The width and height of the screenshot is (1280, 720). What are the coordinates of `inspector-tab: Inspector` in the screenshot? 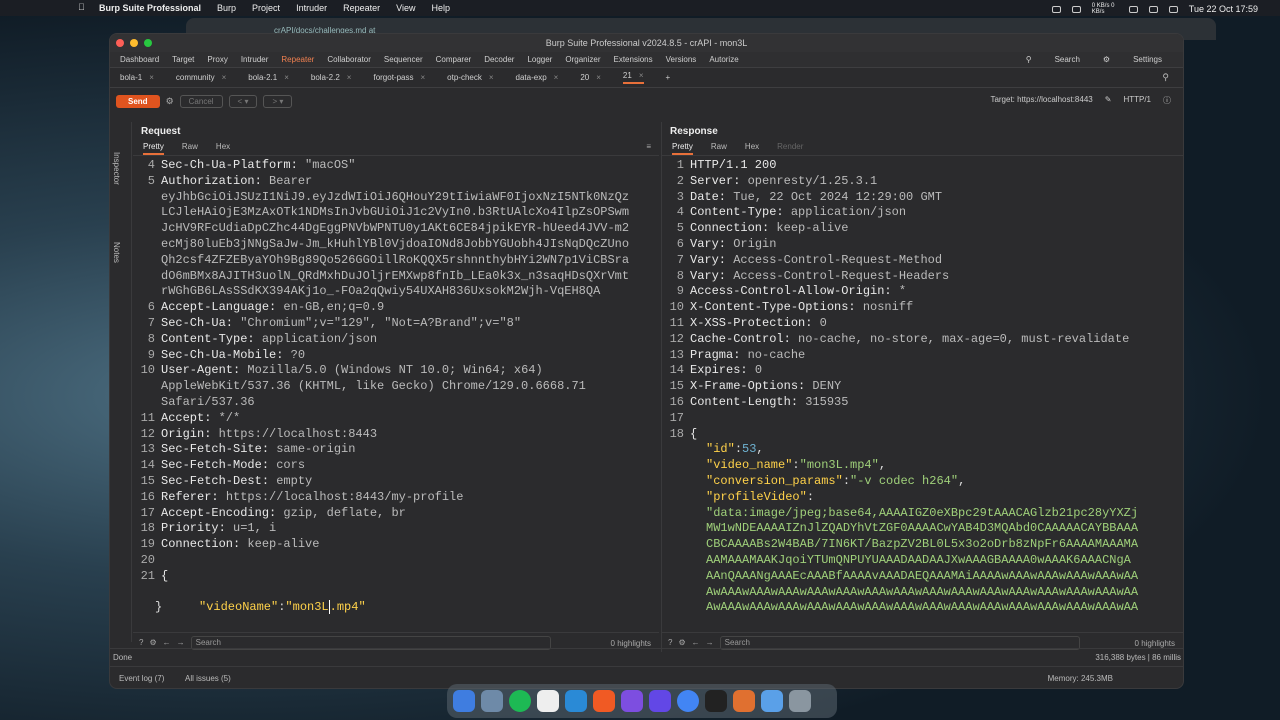 It's located at (116, 168).